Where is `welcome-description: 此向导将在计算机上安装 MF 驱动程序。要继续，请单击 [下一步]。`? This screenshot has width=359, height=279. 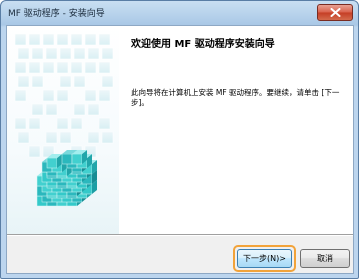 welcome-description: 此向导将在计算机上安装 MF 驱动程序。要继续，请单击 [下一步]。 is located at coordinates (235, 97).